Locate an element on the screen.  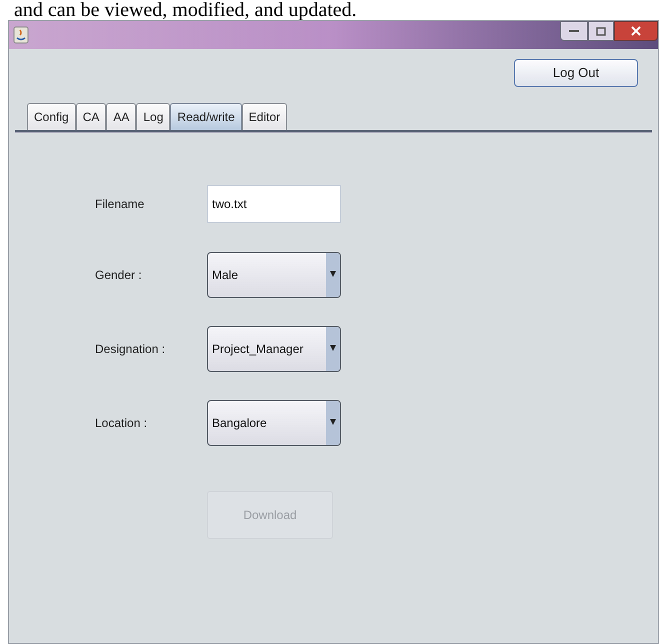
field-label: Gender : is located at coordinates (119, 275).